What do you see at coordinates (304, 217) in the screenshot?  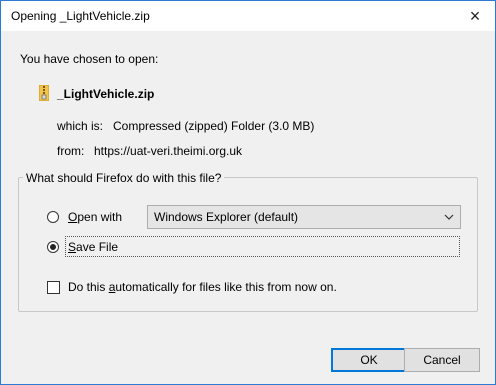 I see `application-select: Windows Explorer (default)` at bounding box center [304, 217].